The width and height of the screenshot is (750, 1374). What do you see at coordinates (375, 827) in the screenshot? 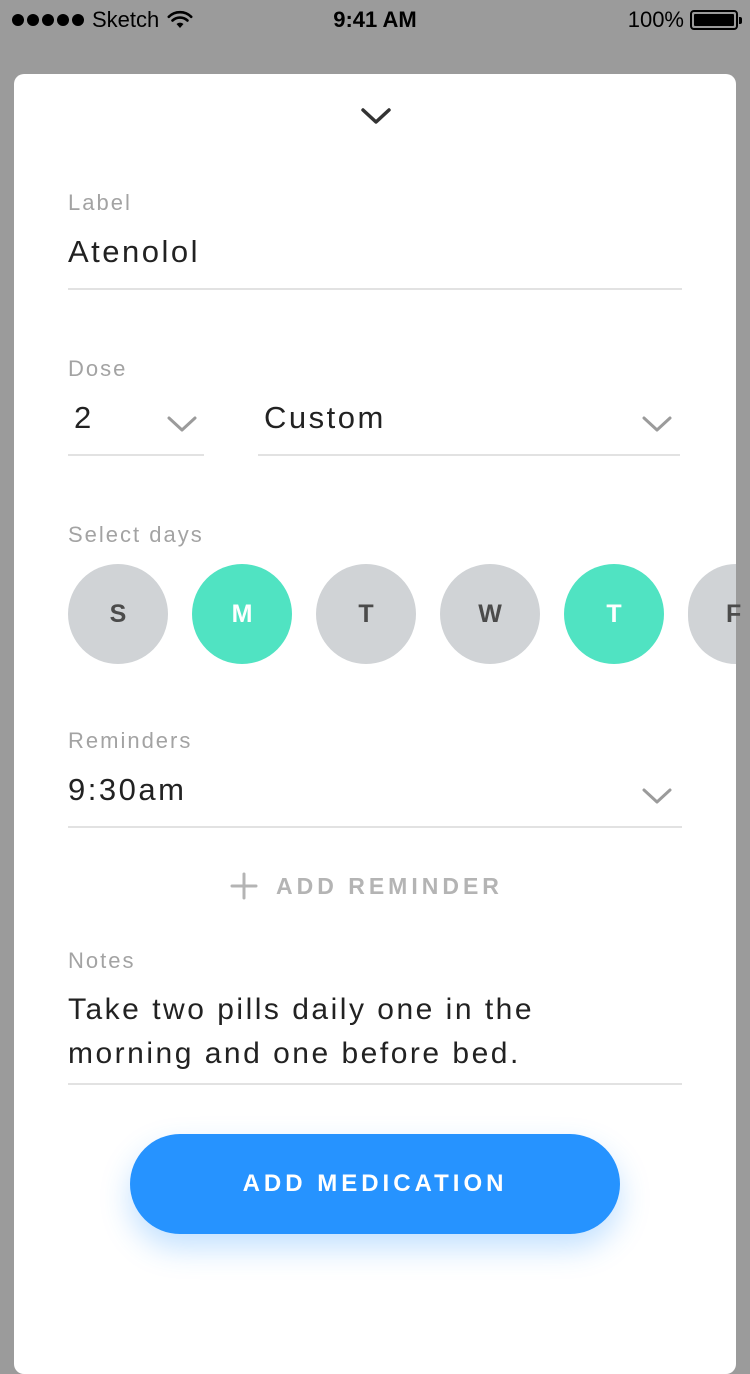
I see `reminder-underline` at bounding box center [375, 827].